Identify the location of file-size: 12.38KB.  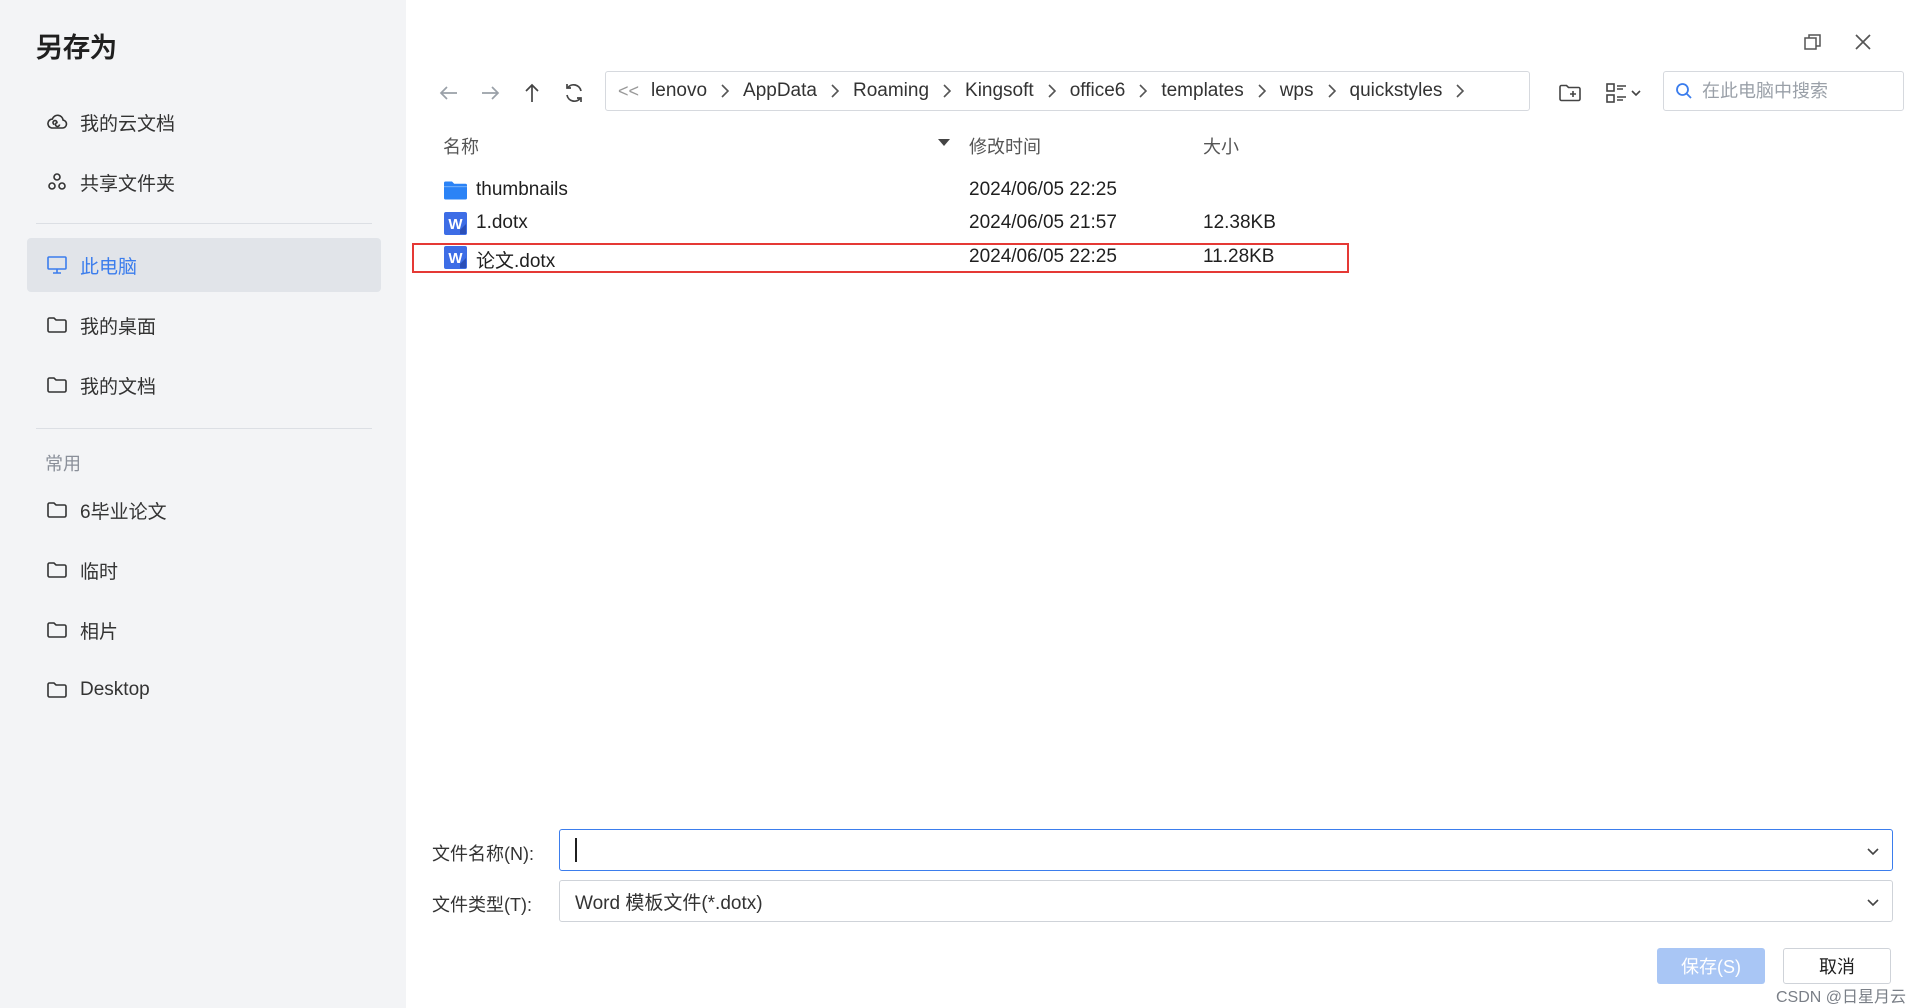
(1239, 222).